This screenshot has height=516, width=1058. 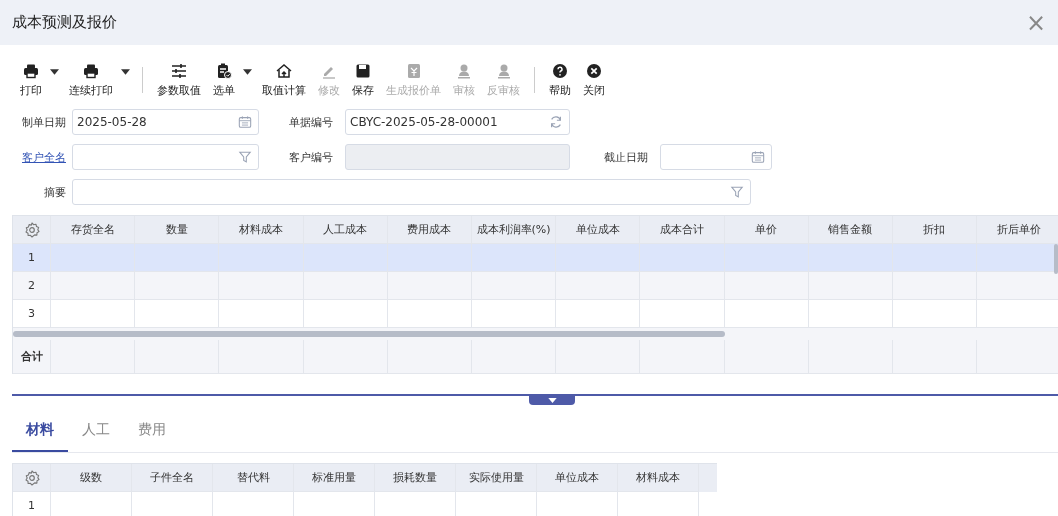 I want to click on floppy-icon, so click(x=363, y=70).